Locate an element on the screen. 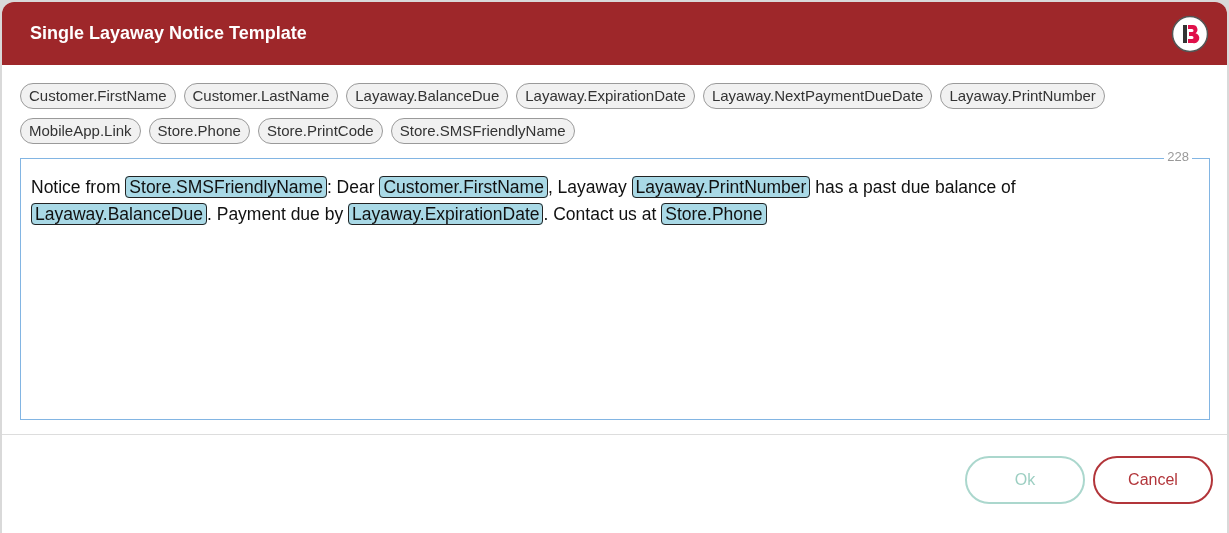 This screenshot has width=1229, height=533. message-text: . Contact us at is located at coordinates (600, 214).